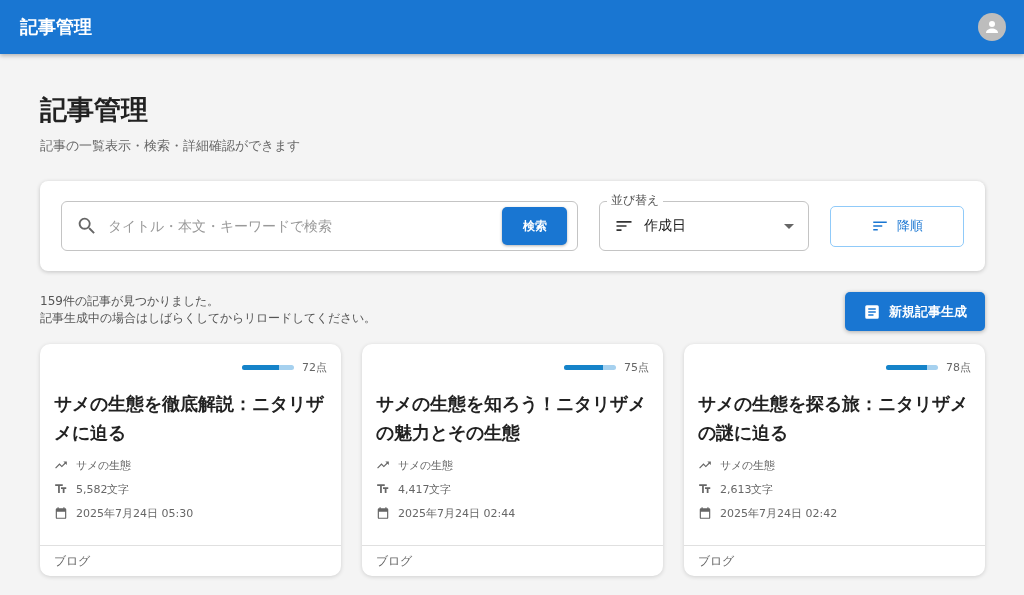  I want to click on char-count: 4,417文字, so click(425, 489).